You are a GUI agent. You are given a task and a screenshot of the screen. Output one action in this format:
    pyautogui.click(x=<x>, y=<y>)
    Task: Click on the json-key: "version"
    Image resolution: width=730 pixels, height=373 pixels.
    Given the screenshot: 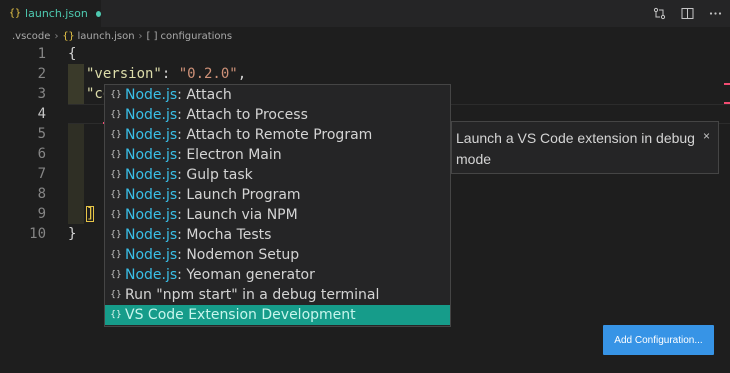 What is the action you would take?
    pyautogui.click(x=124, y=74)
    